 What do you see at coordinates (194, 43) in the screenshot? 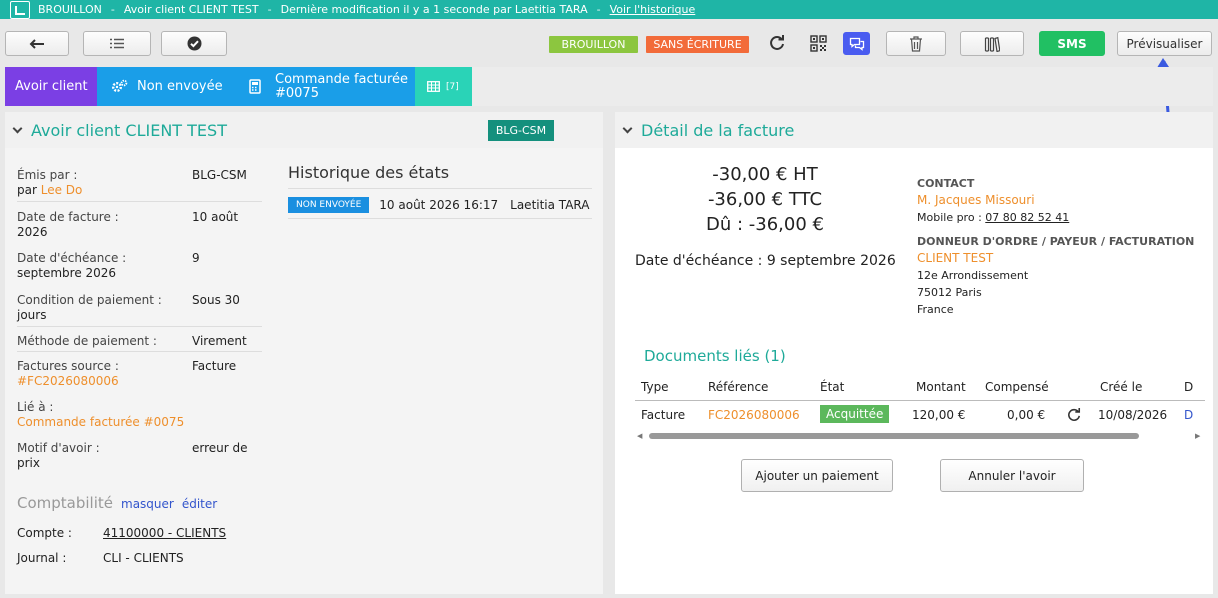
I see `validate-button` at bounding box center [194, 43].